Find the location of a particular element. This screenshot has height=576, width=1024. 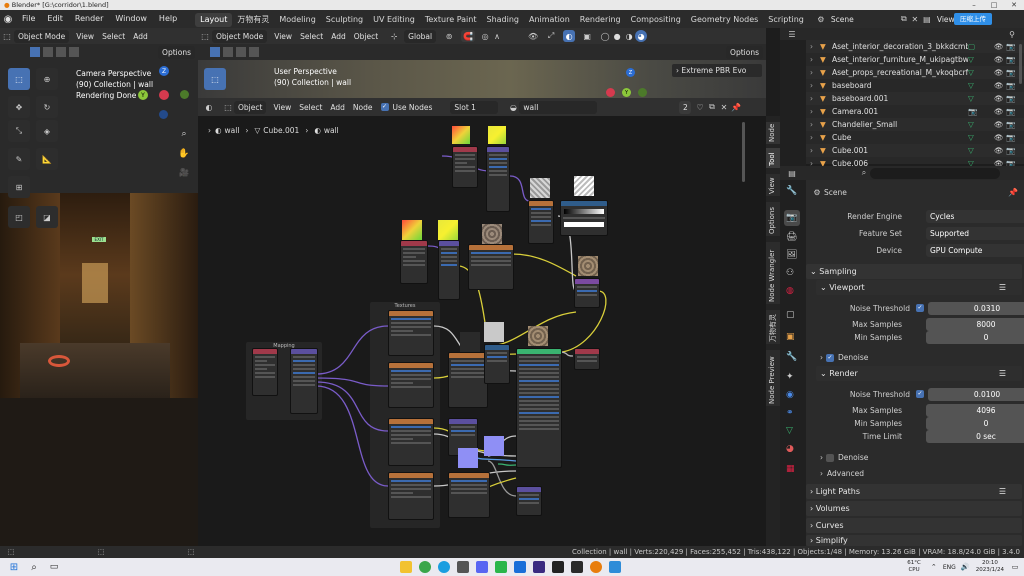

view-layer-tab-icon: 🖼 is located at coordinates (791, 255).